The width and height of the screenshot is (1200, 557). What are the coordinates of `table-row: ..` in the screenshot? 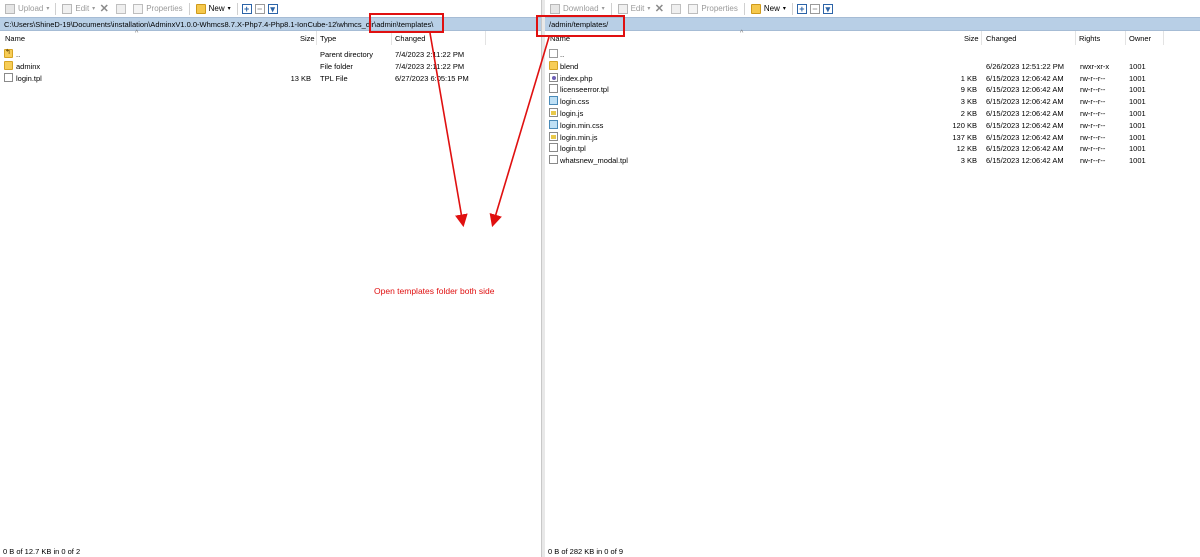 It's located at (872, 54).